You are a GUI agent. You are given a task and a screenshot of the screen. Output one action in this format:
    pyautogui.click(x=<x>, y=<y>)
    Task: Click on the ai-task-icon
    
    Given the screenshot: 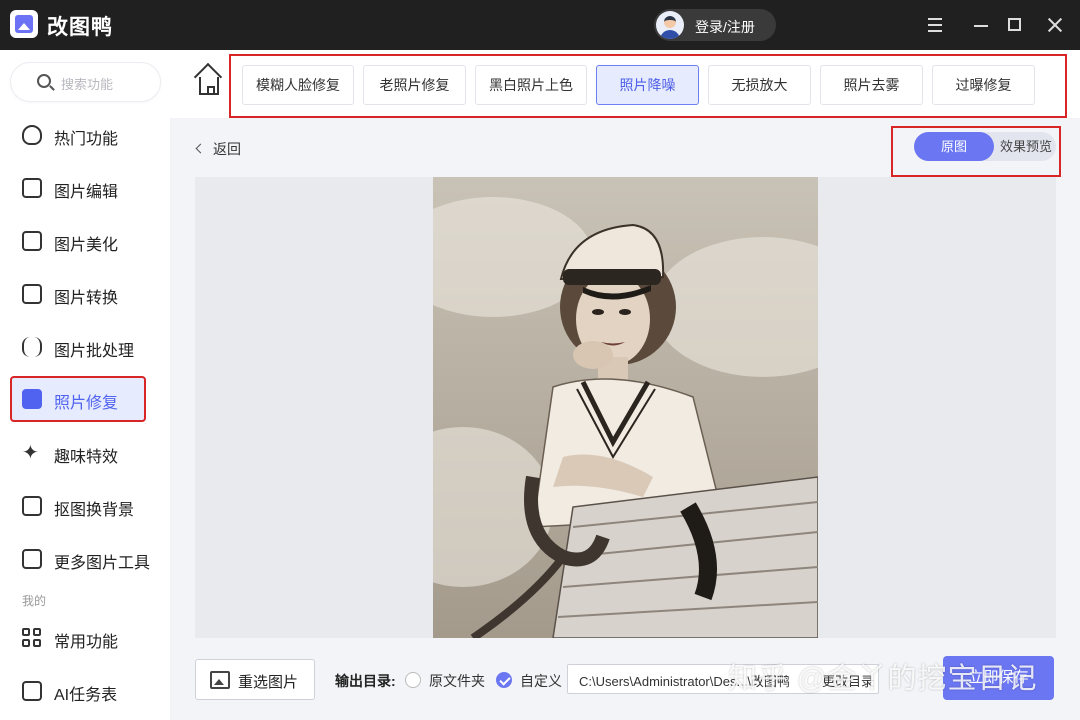 What is the action you would take?
    pyautogui.click(x=32, y=691)
    